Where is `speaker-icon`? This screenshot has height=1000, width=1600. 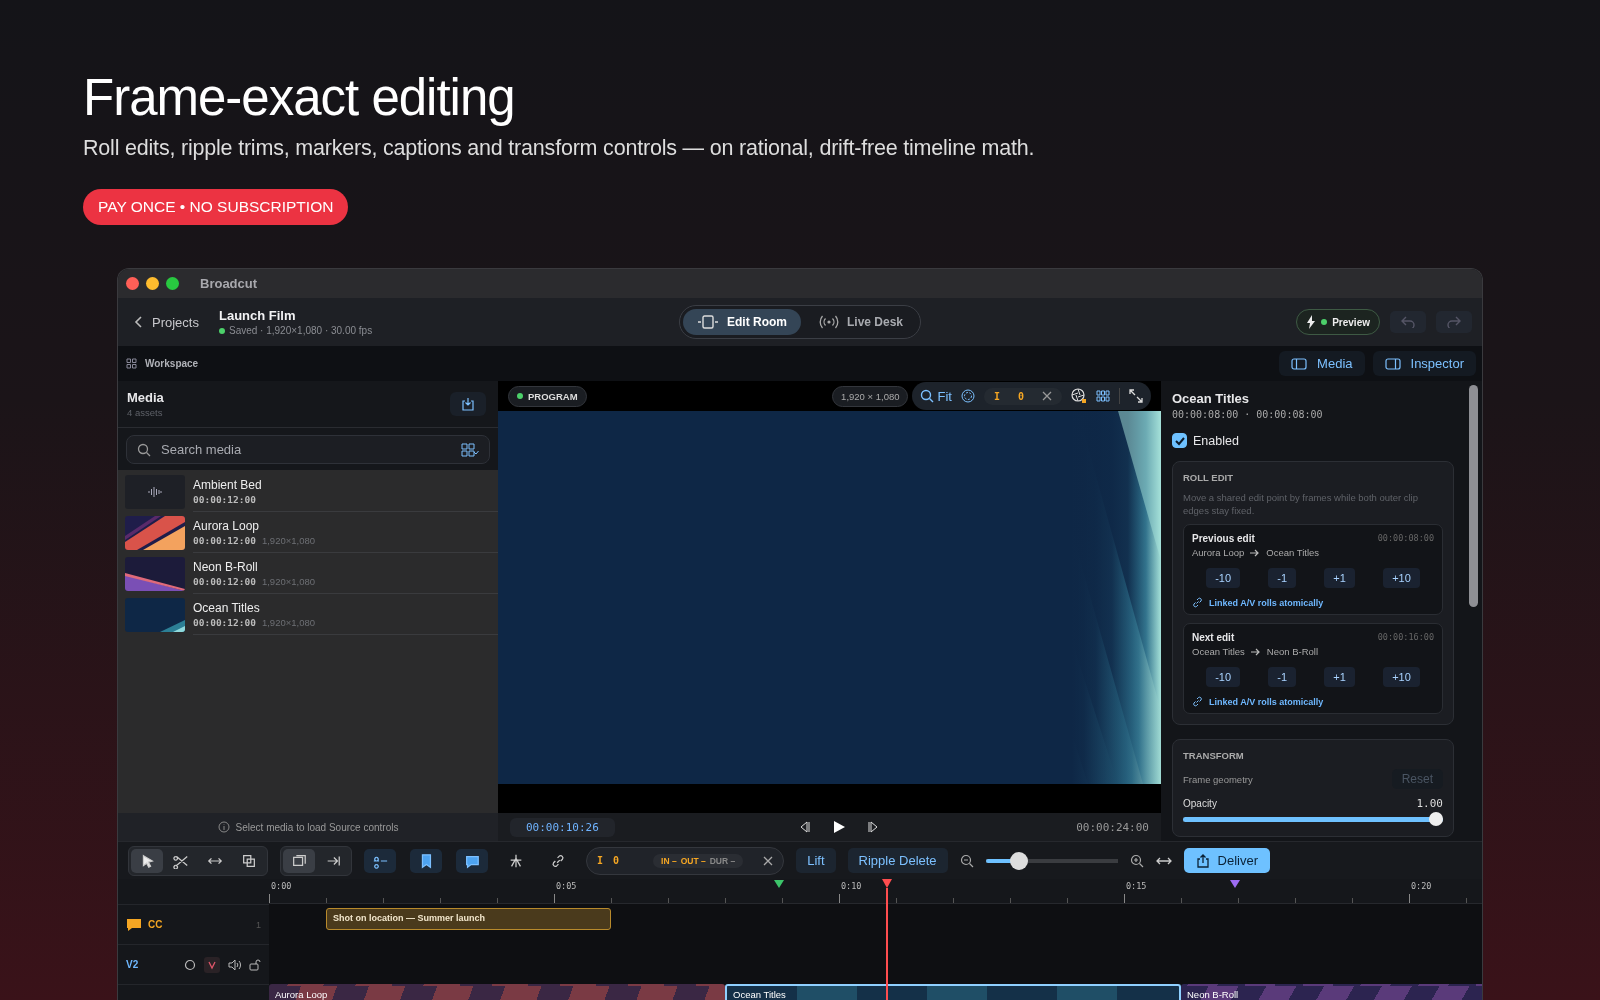 speaker-icon is located at coordinates (234, 964).